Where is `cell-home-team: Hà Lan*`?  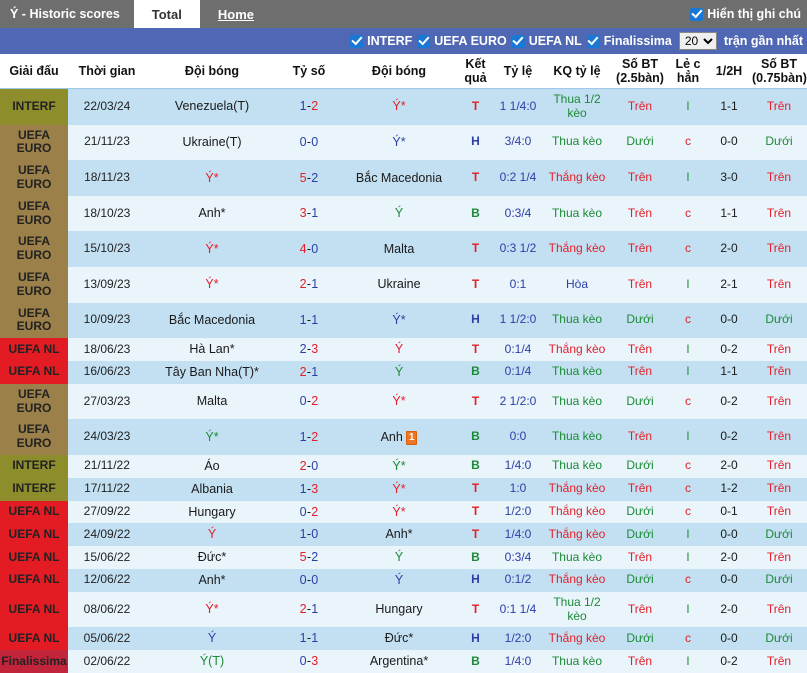
cell-home-team: Hà Lan* is located at coordinates (212, 349).